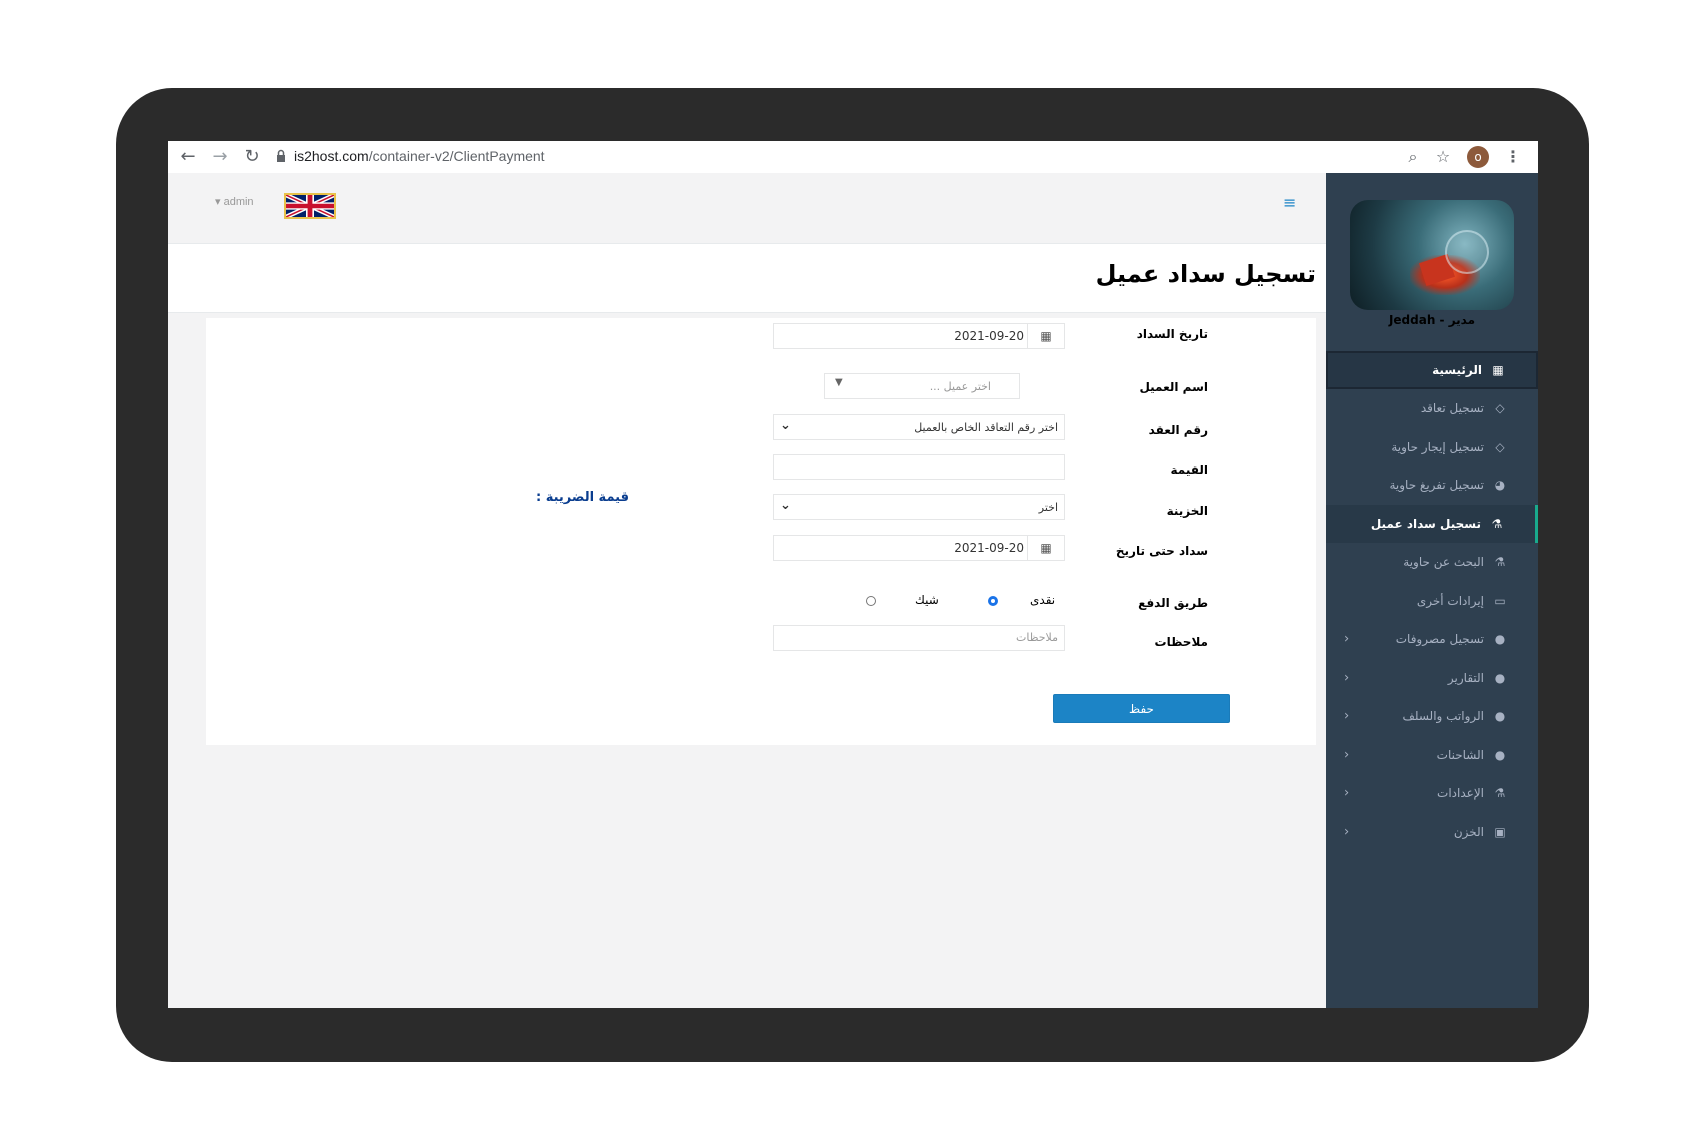 The image size is (1695, 1143). Describe the element at coordinates (1468, 831) in the screenshot. I see `sidebar-item-label: الخزن` at that location.